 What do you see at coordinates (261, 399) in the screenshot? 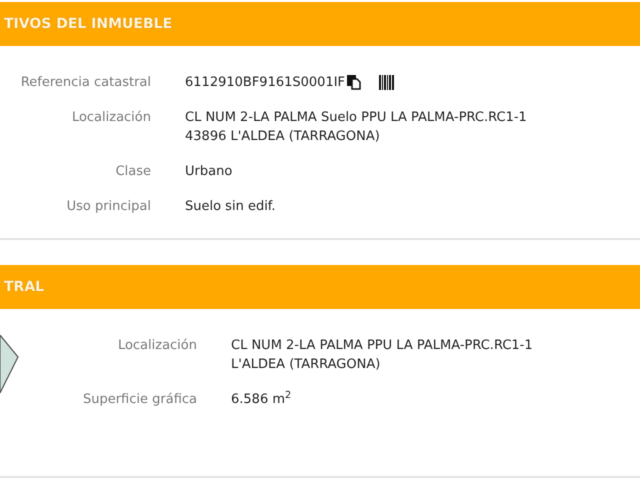
I see `field-value: 6.586 m$^{2}$` at bounding box center [261, 399].